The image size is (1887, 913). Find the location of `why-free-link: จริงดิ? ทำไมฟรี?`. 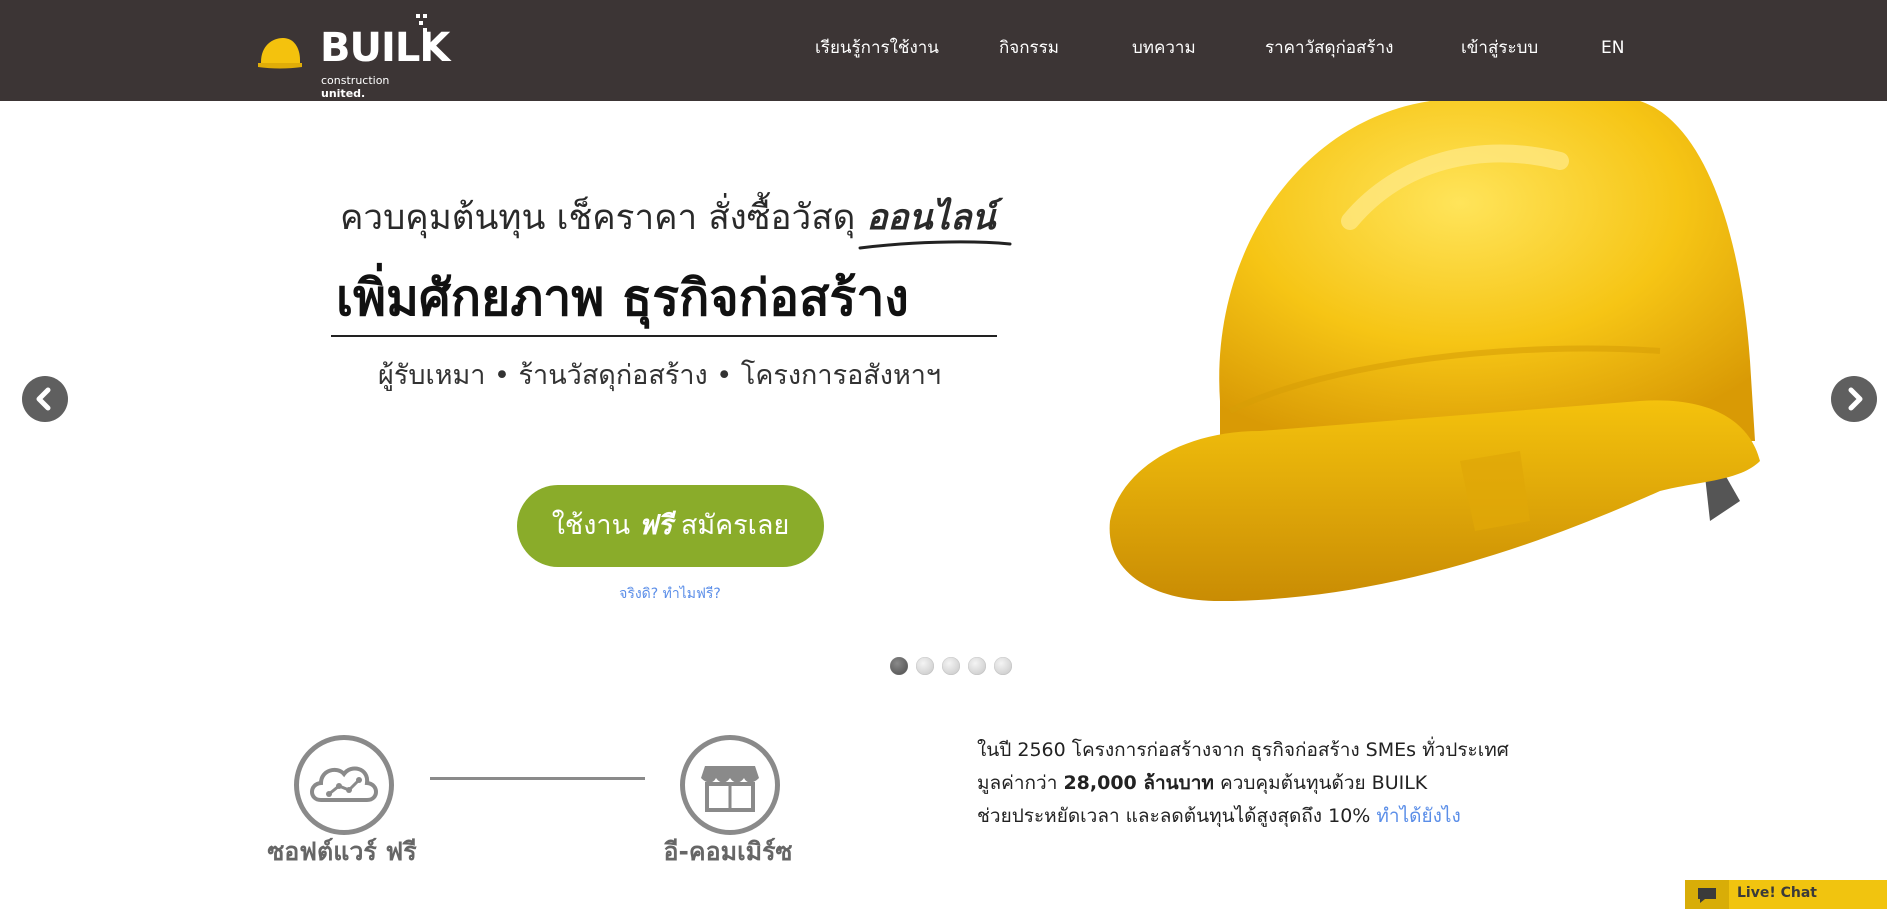

why-free-link: จริงดิ? ทำไมฟรี? is located at coordinates (670, 594).